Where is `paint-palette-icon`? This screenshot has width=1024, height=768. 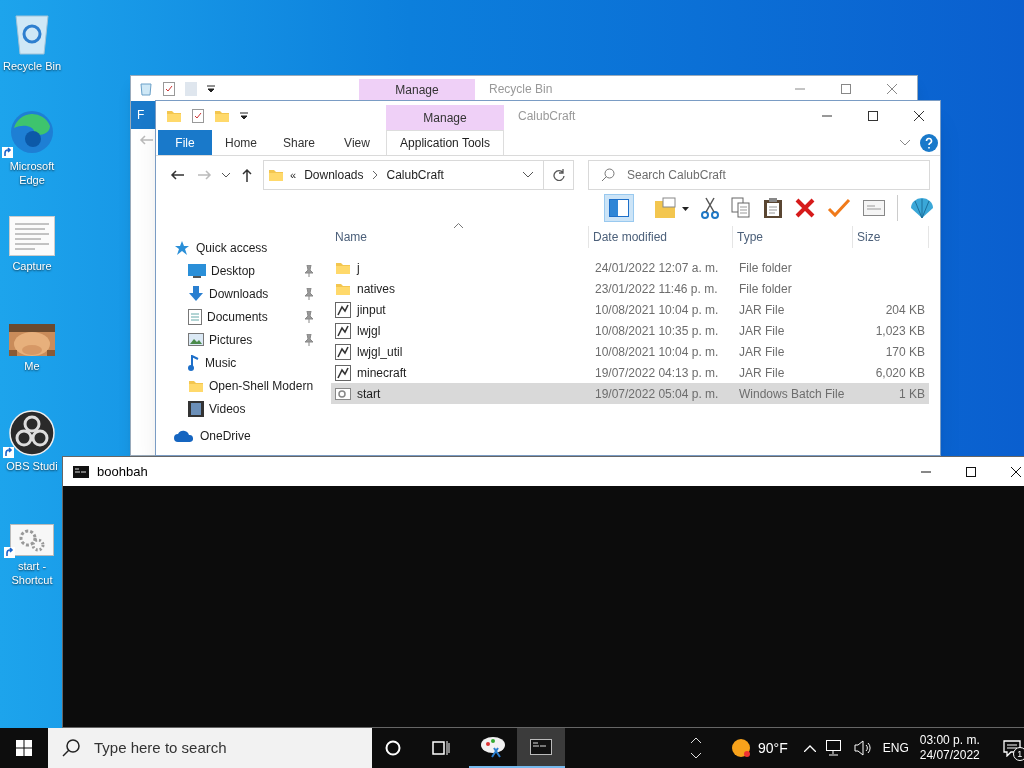
paint-palette-icon is located at coordinates (493, 747).